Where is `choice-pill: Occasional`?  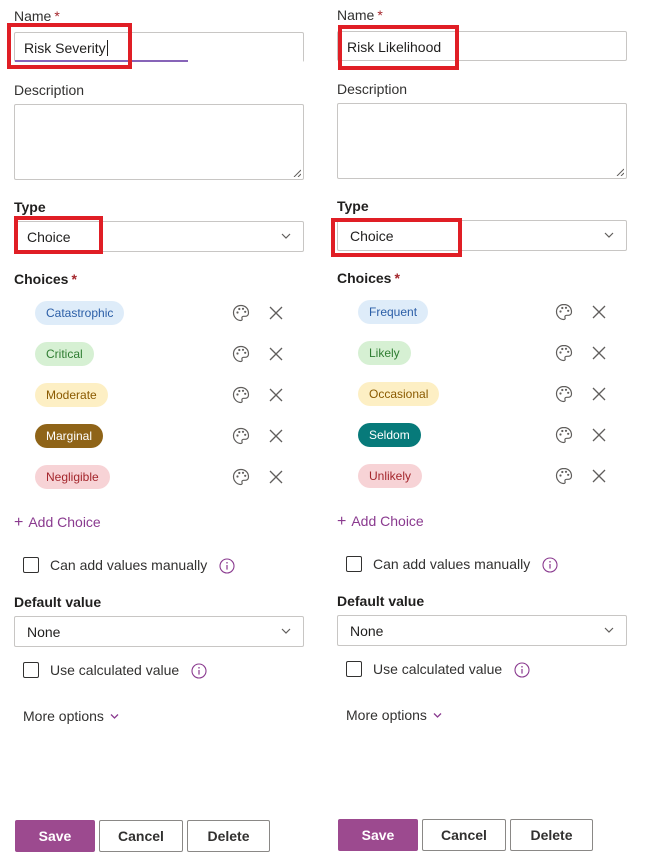 choice-pill: Occasional is located at coordinates (399, 394).